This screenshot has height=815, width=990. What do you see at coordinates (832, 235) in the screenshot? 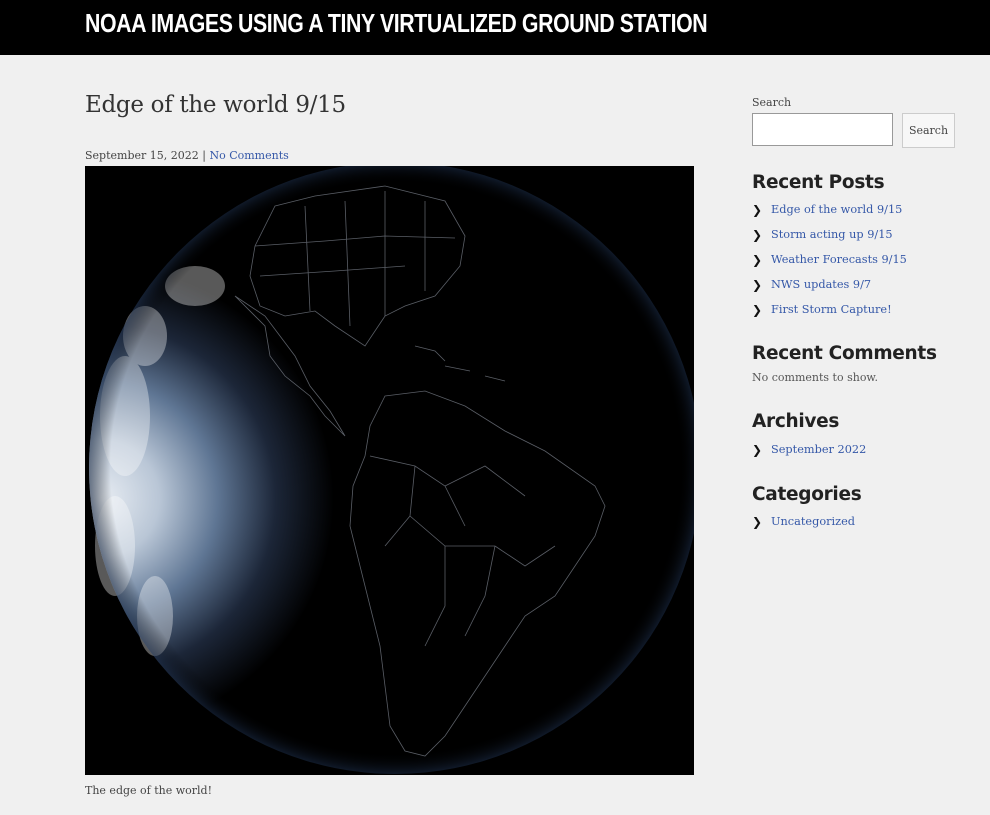
I see `recent-post-link: Storm acting up 9/15` at bounding box center [832, 235].